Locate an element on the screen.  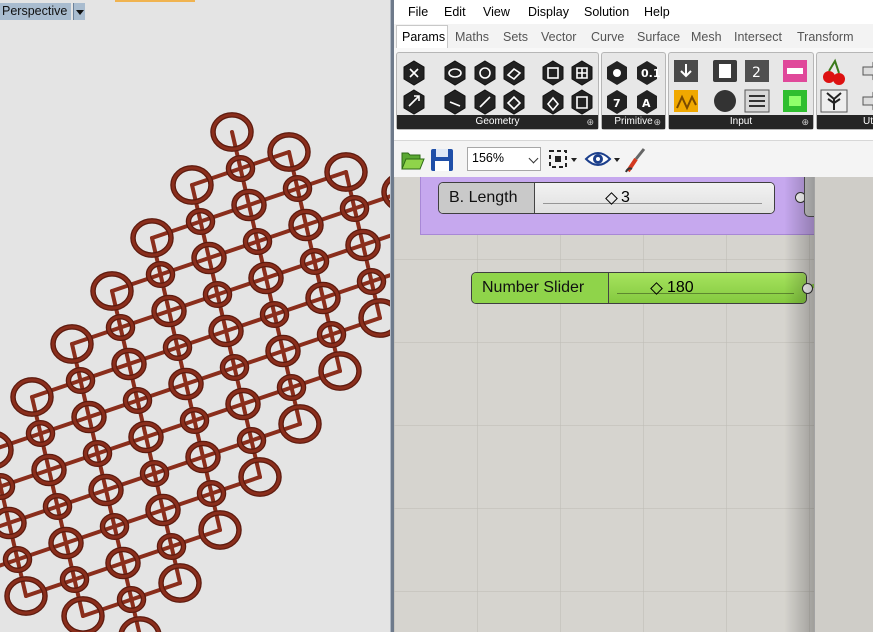
tab-label: Params is located at coordinates (424, 37).